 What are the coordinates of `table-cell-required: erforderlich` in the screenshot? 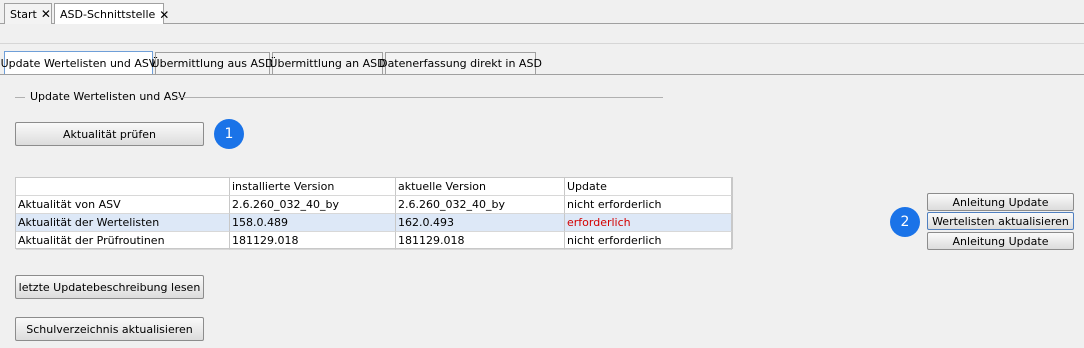 It's located at (648, 223).